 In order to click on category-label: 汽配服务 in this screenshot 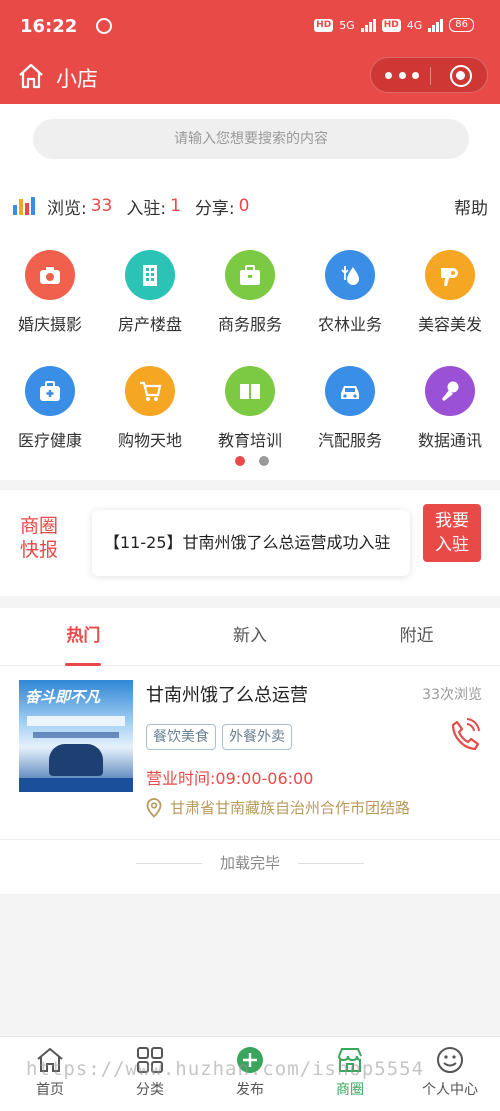, I will do `click(349, 440)`.